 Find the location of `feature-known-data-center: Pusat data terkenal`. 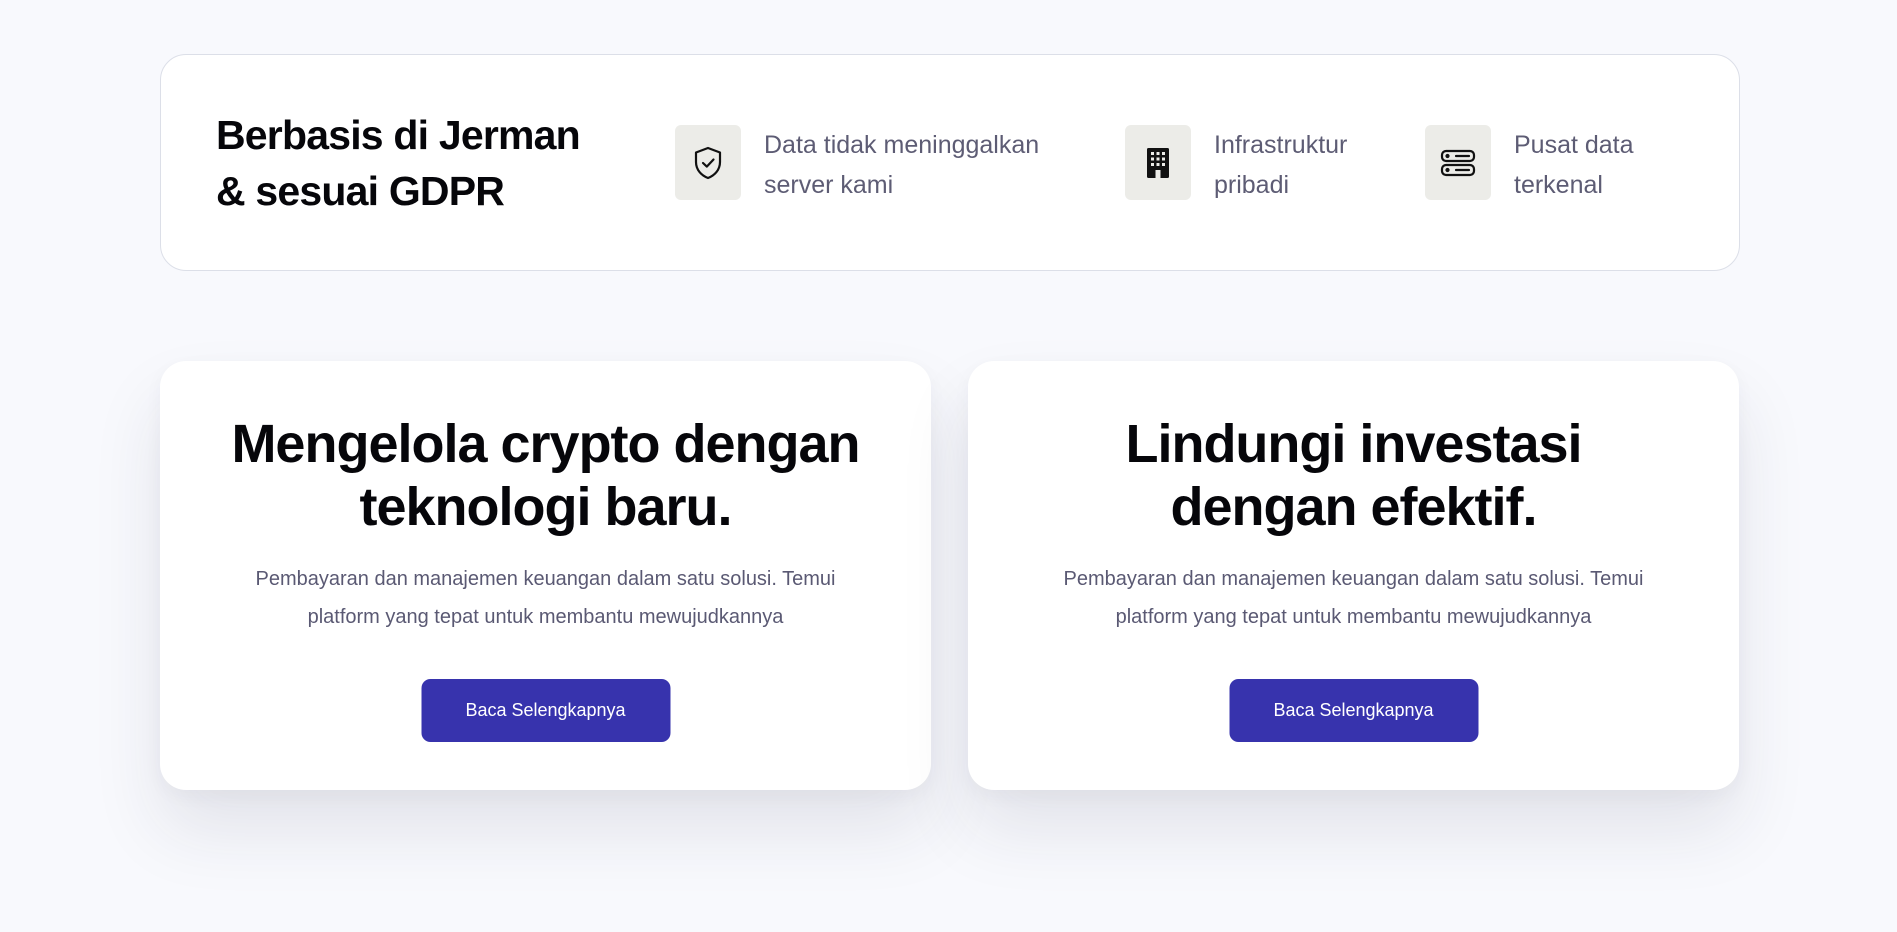

feature-known-data-center: Pusat data terkenal is located at coordinates (1549, 165).